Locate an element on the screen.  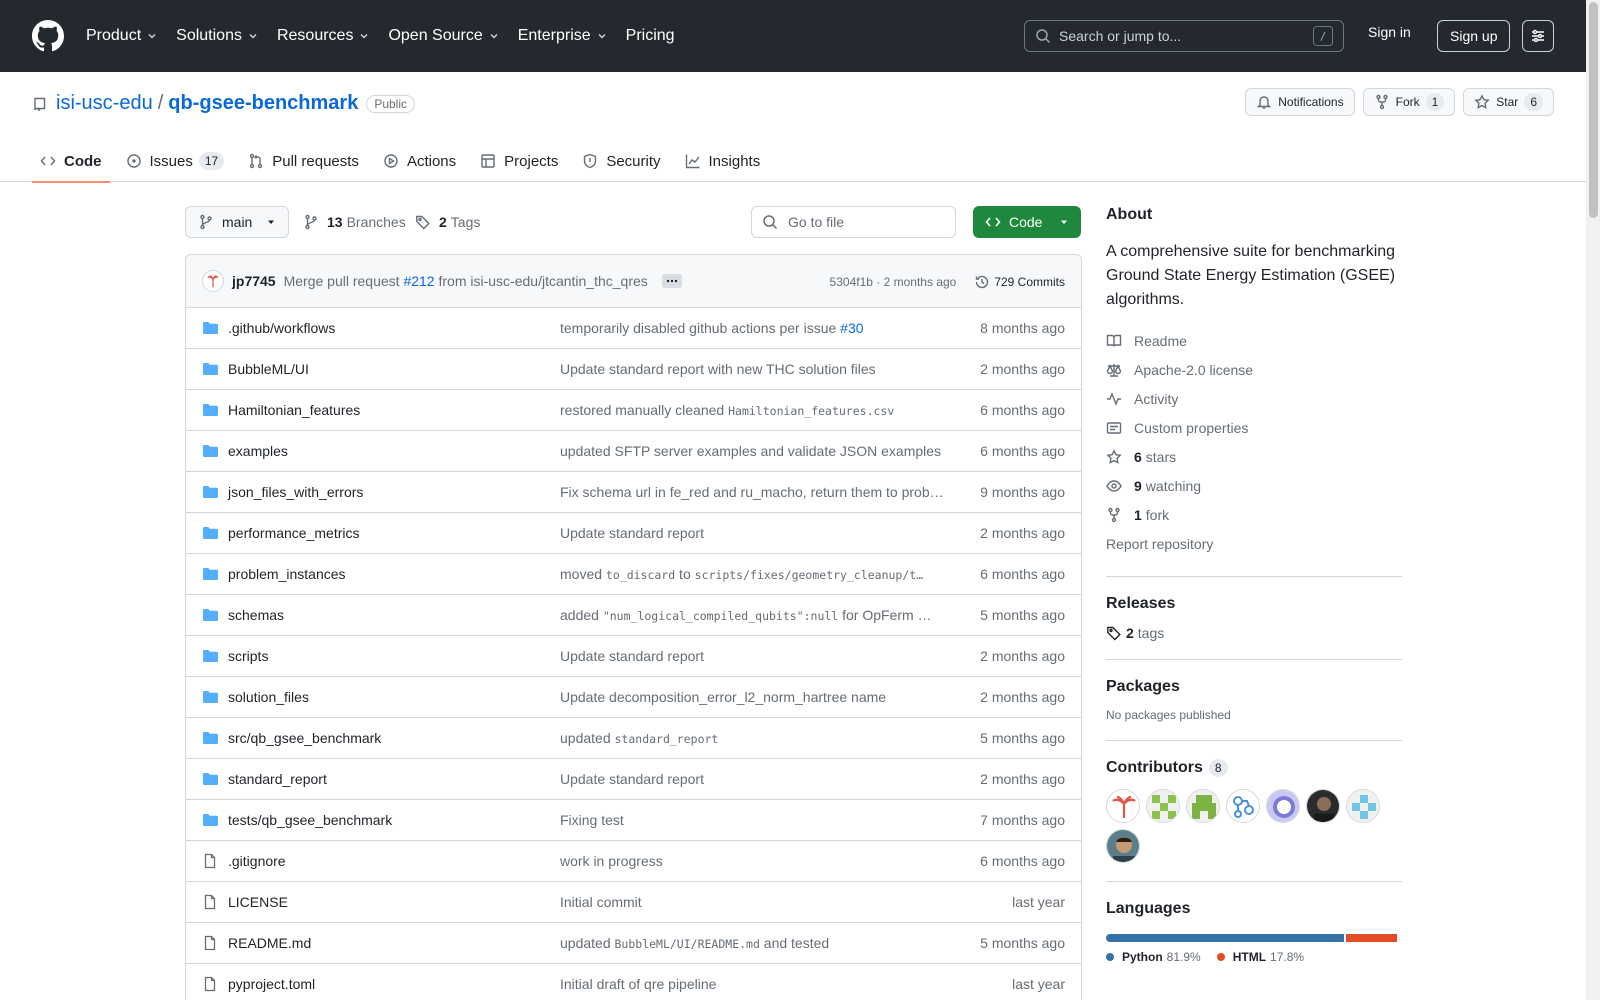
file-name-link: json_files_with_errors is located at coordinates (295, 492).